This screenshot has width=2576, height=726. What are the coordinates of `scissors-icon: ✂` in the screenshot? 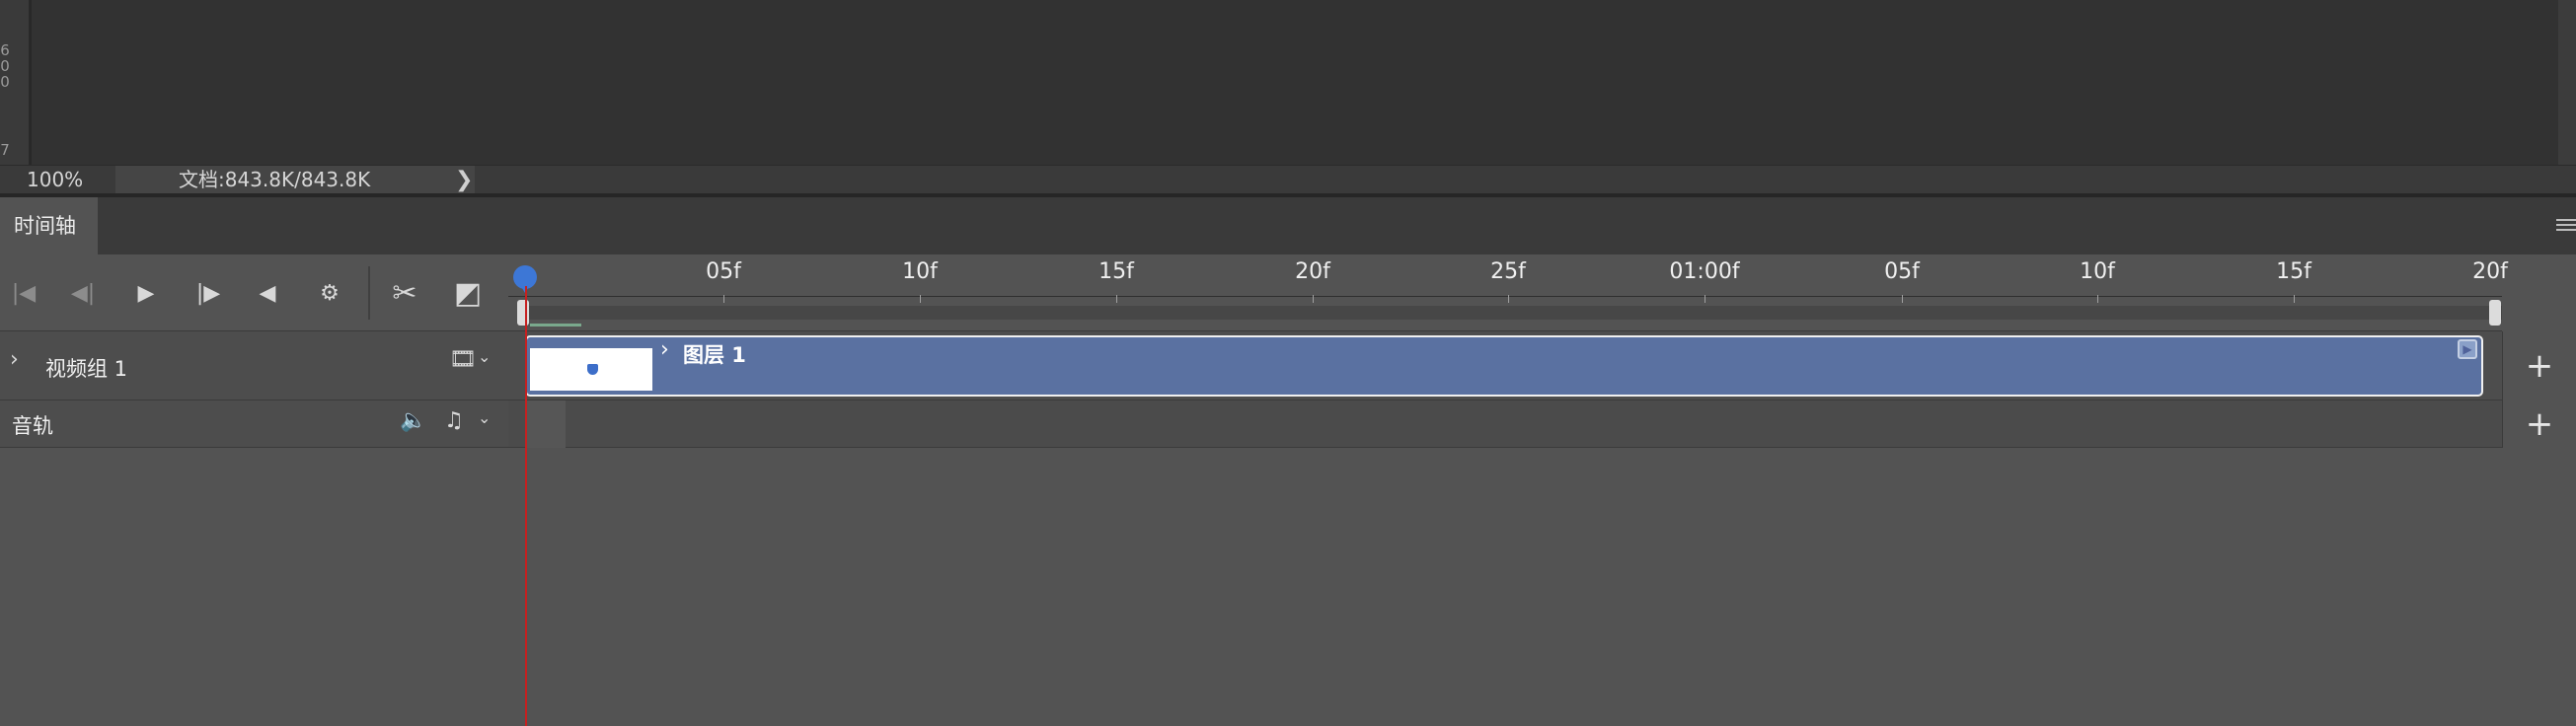 It's located at (404, 293).